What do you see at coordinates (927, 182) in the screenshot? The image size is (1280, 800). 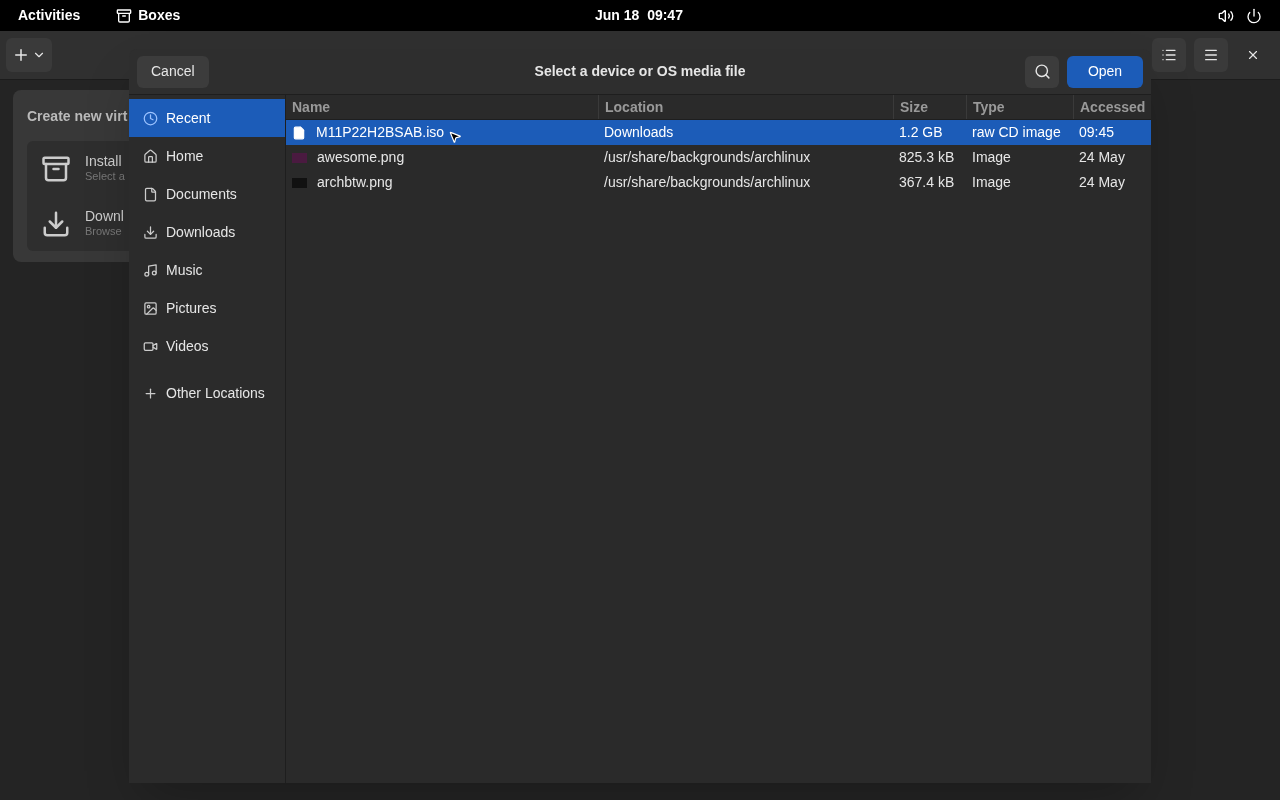 I see `table-cell-text: 367.4 kB` at bounding box center [927, 182].